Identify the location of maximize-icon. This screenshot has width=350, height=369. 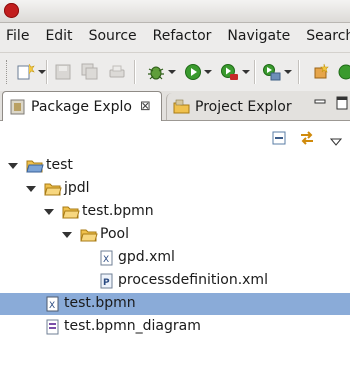
(342, 103).